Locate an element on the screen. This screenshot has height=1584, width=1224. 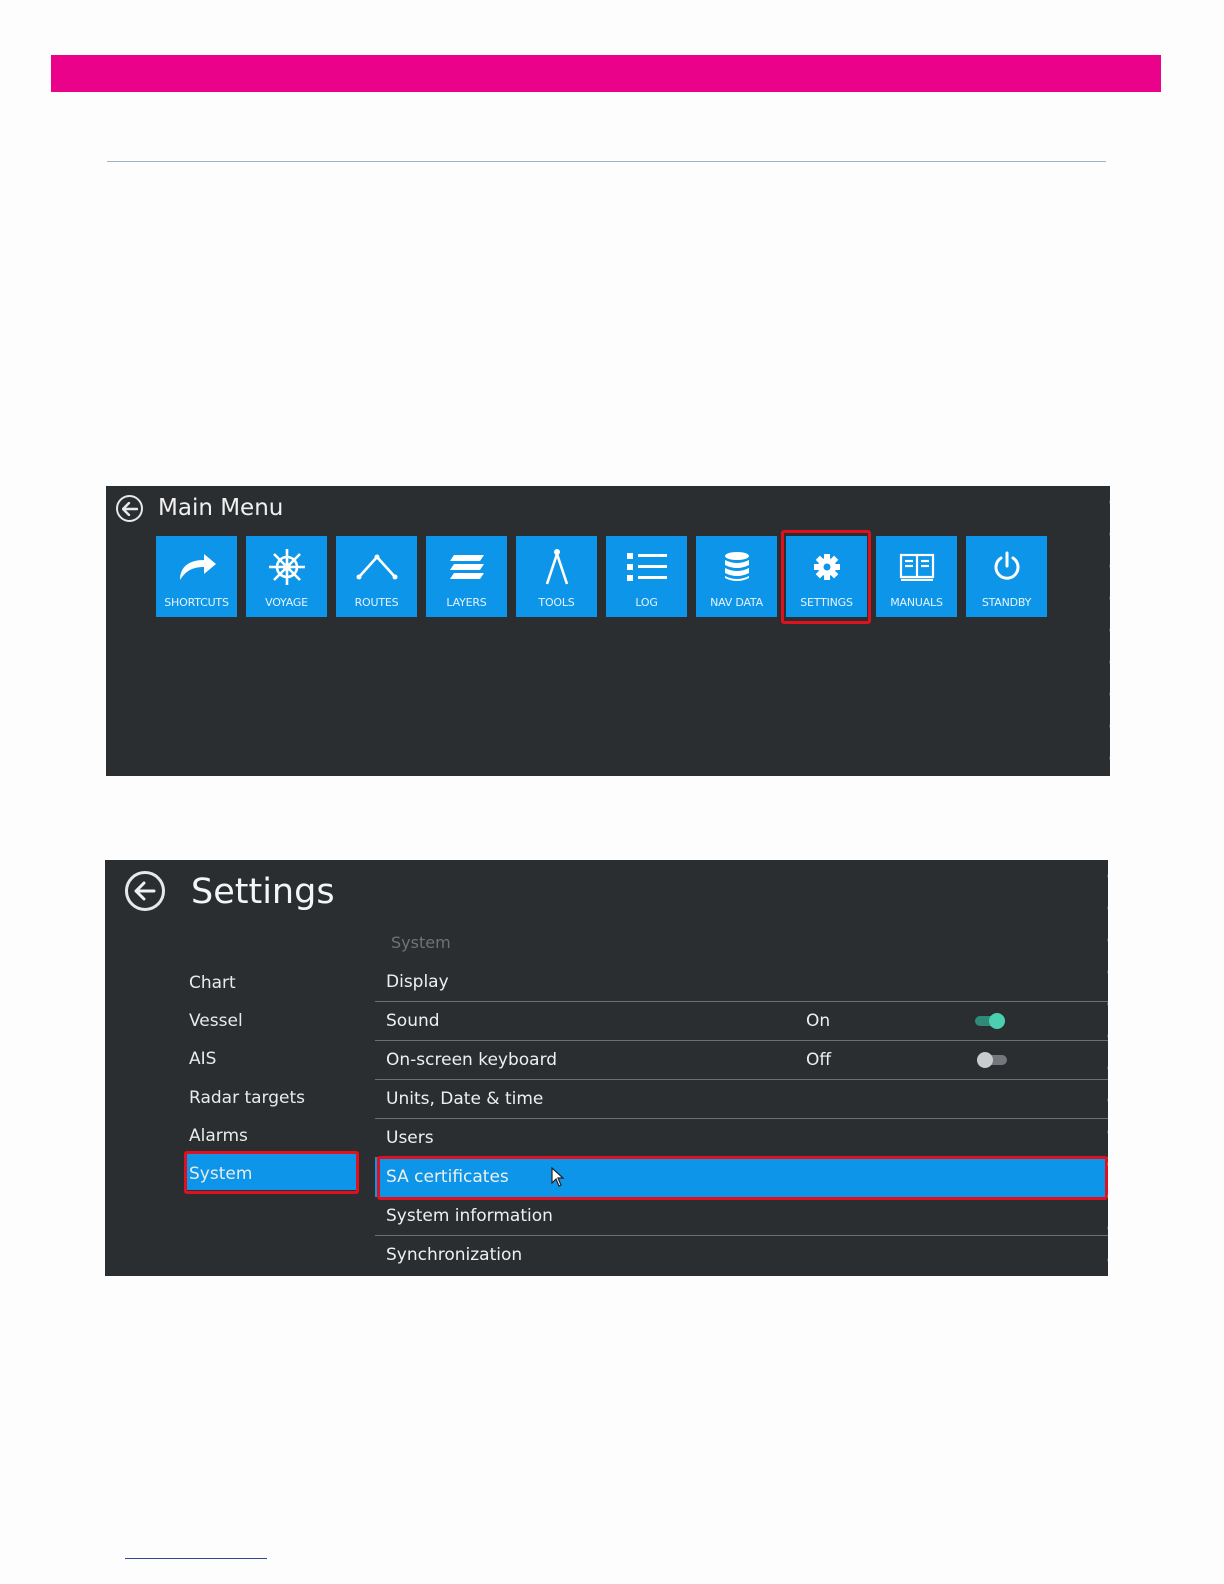
keyboard-toggle is located at coordinates (992, 1060).